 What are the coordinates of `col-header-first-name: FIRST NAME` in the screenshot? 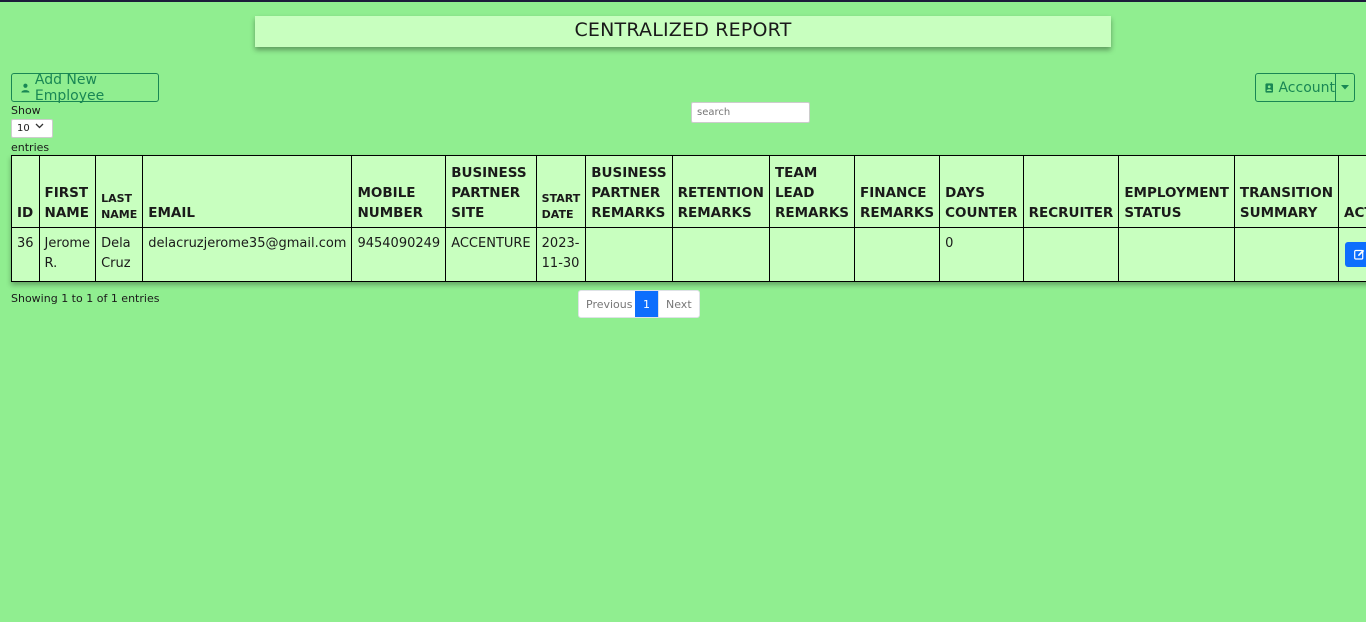 It's located at (67, 191).